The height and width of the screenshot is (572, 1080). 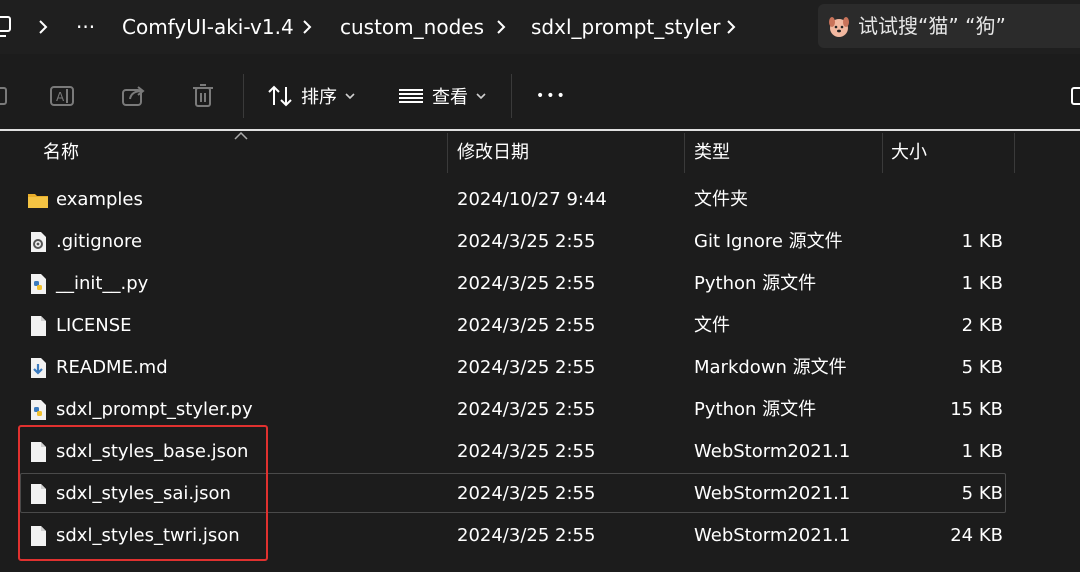 I want to click on view-button: 查看, so click(x=442, y=96).